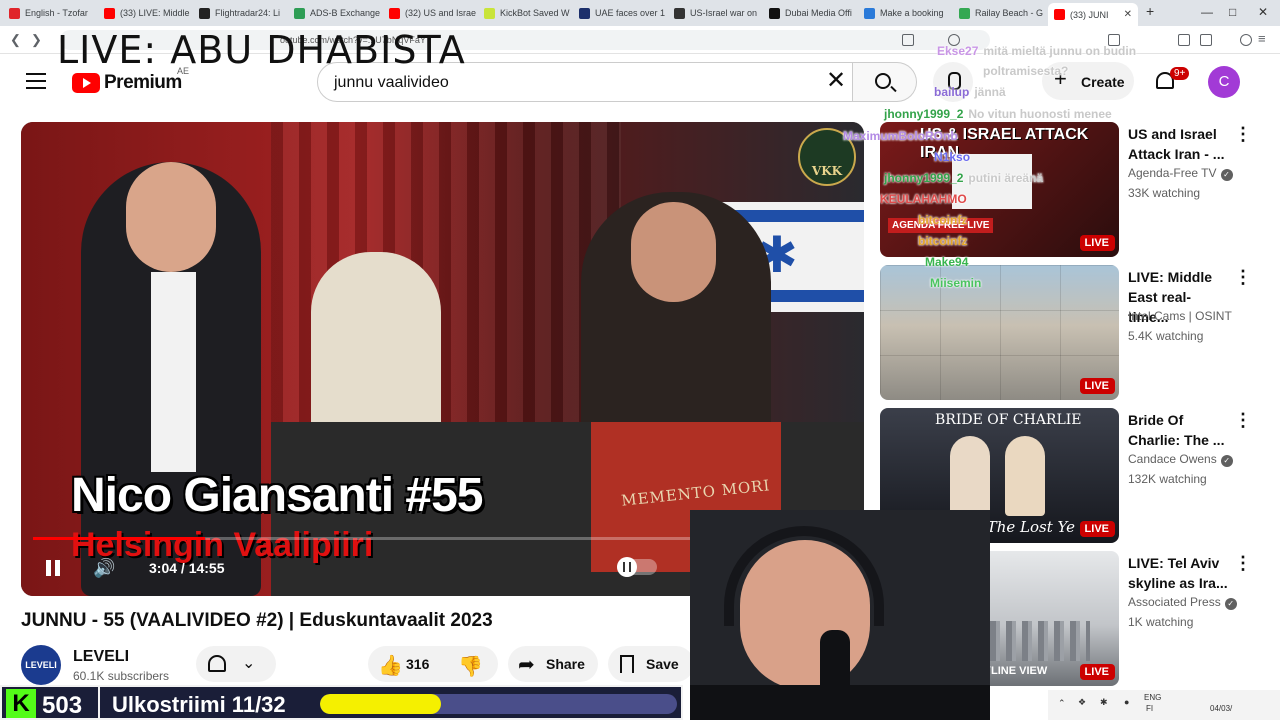 Image resolution: width=1280 pixels, height=720 pixels. Describe the element at coordinates (630, 13) in the screenshot. I see `tab-label: UAE faces over 1` at that location.